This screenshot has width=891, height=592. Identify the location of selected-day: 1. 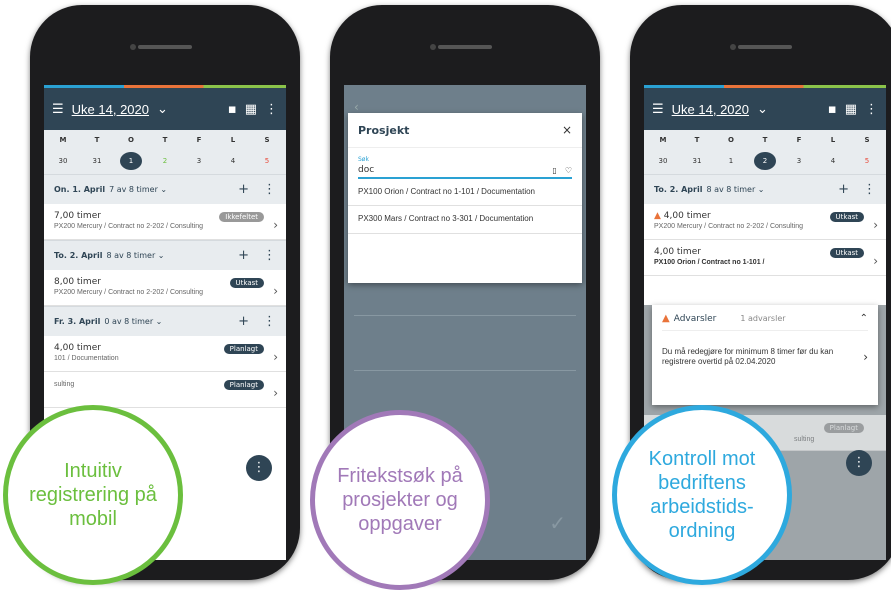
(131, 161).